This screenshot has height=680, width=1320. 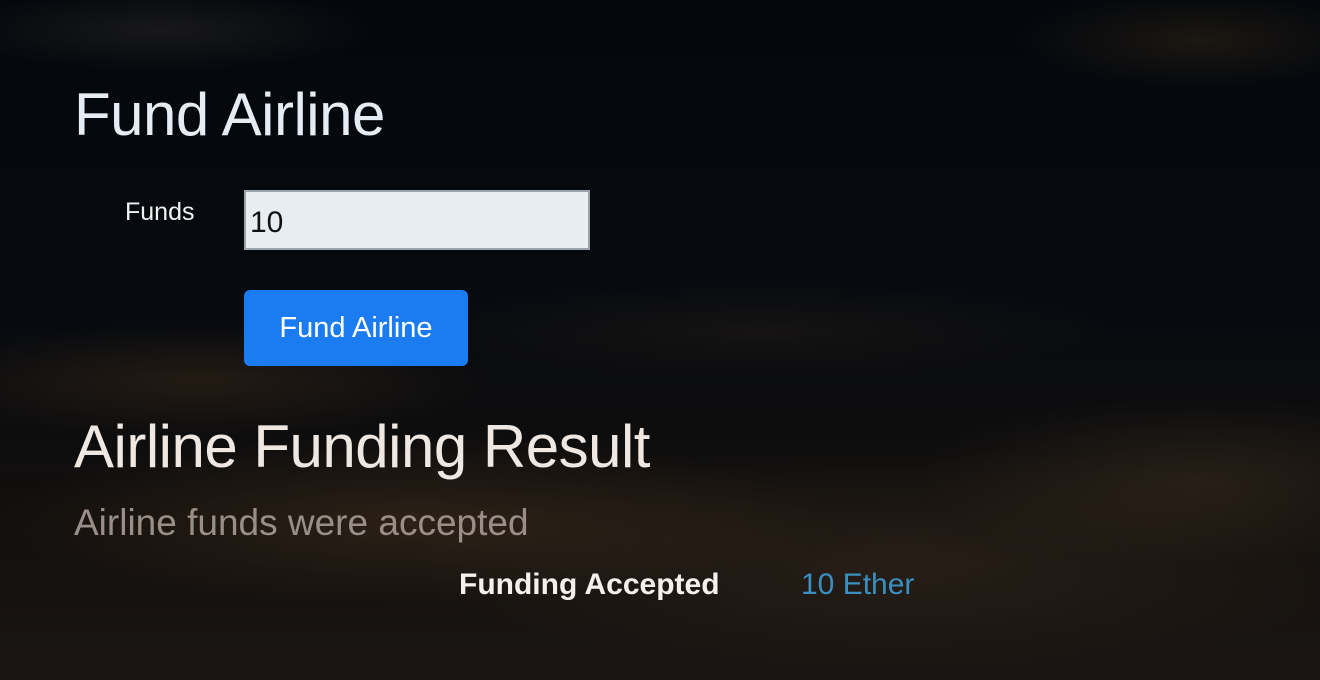 What do you see at coordinates (362, 446) in the screenshot?
I see `result-title: Airline Funding Result` at bounding box center [362, 446].